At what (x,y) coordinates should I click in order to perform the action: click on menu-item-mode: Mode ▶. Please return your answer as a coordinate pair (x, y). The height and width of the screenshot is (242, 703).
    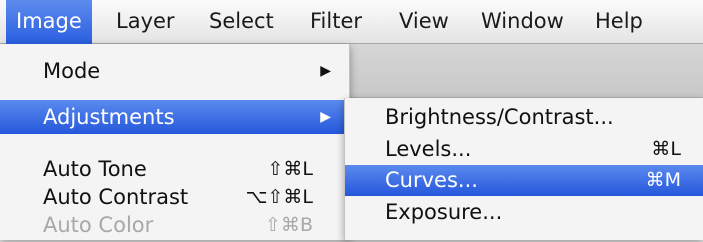
    Looking at the image, I should click on (174, 71).